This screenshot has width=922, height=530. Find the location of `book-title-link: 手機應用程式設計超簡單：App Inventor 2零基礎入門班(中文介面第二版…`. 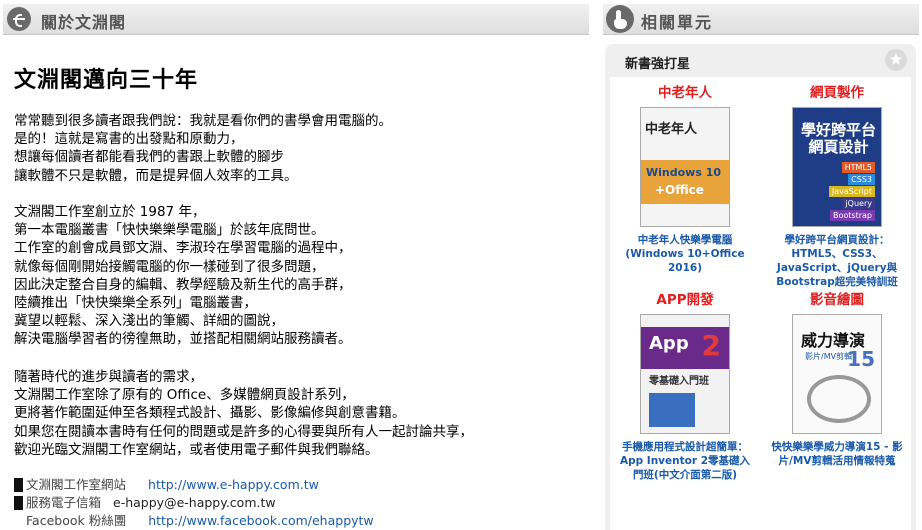

book-title-link: 手機應用程式設計超簡單：App Inventor 2零基礎入門班(中文介面第二版… is located at coordinates (685, 468).